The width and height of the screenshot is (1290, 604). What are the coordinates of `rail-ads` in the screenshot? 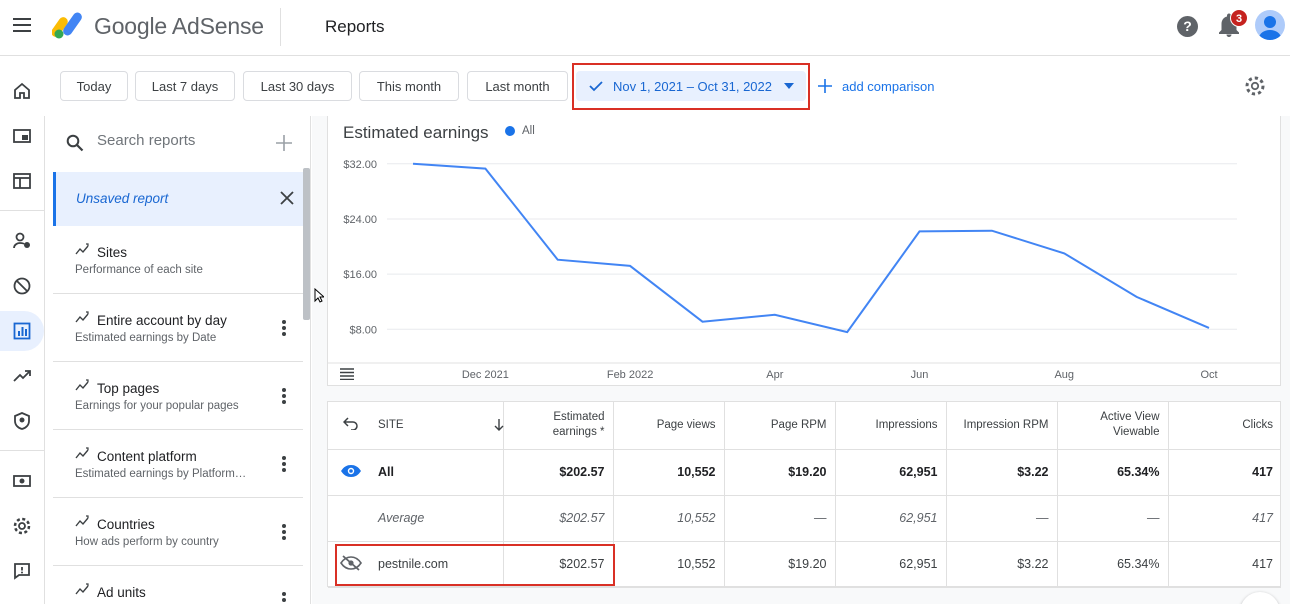 It's located at (22, 136).